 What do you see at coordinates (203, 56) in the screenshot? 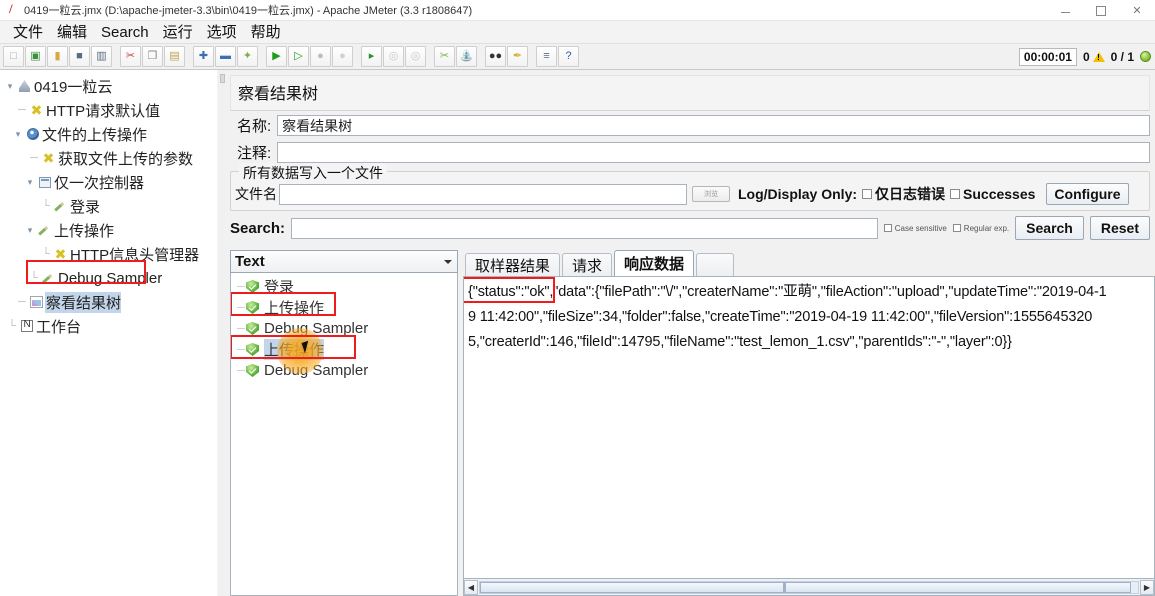
I see `expand-icon: ✚` at bounding box center [203, 56].